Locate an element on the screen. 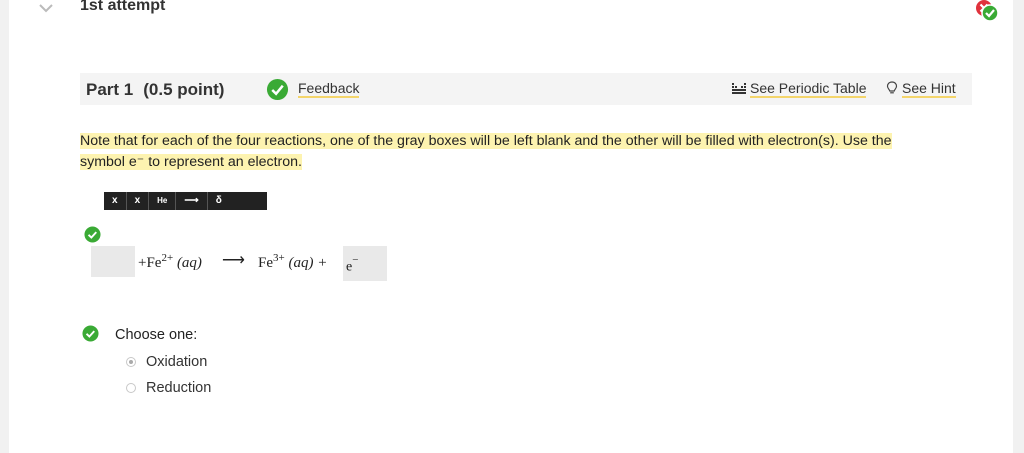 This screenshot has height=453, width=1024. part-points: (0.5 point) is located at coordinates (184, 89).